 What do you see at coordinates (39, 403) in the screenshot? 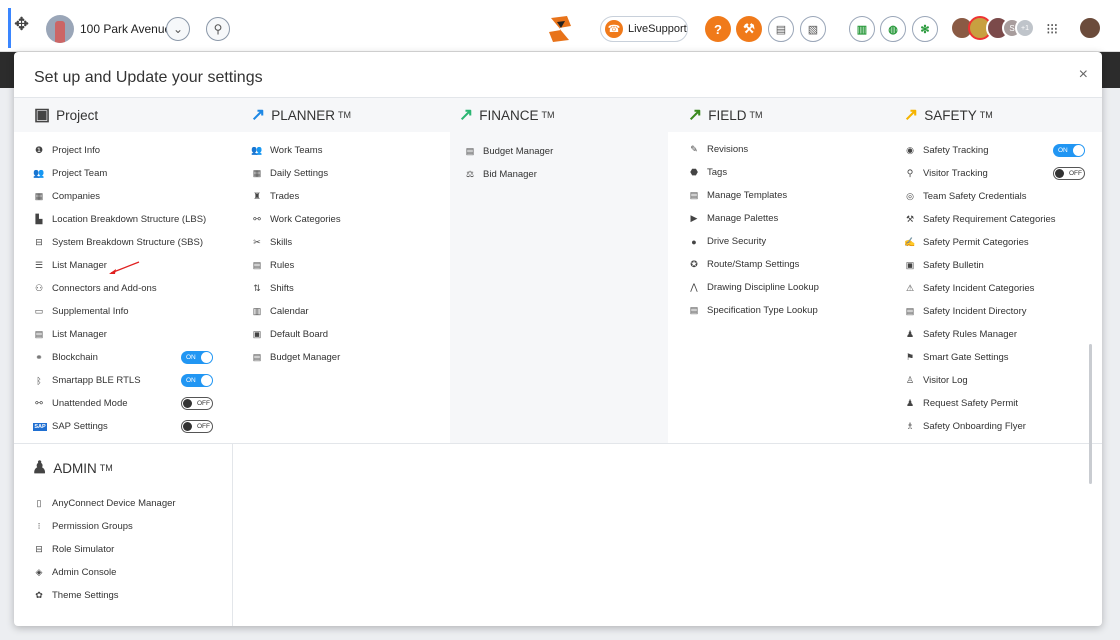
I see `network-icon: ⚯` at bounding box center [39, 403].